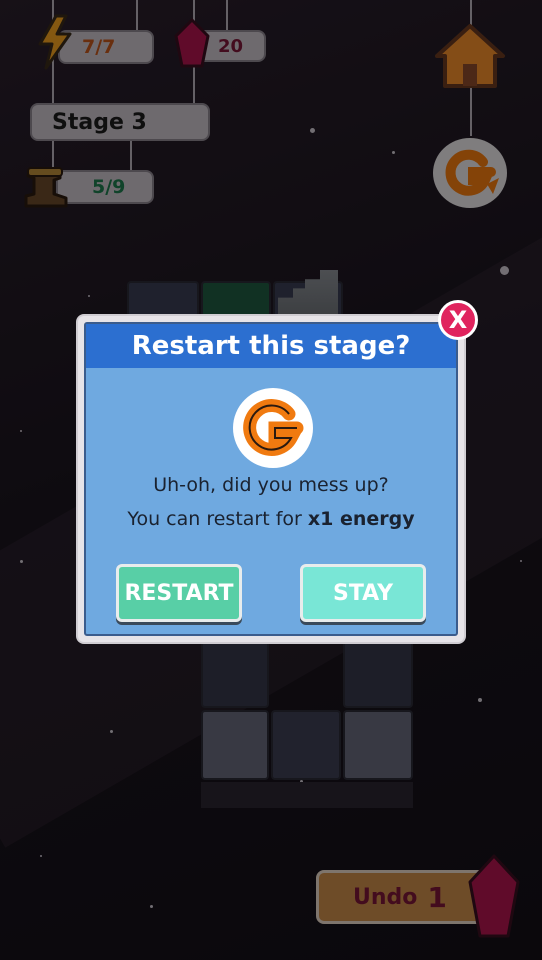  Describe the element at coordinates (273, 428) in the screenshot. I see `restart-icon` at that location.